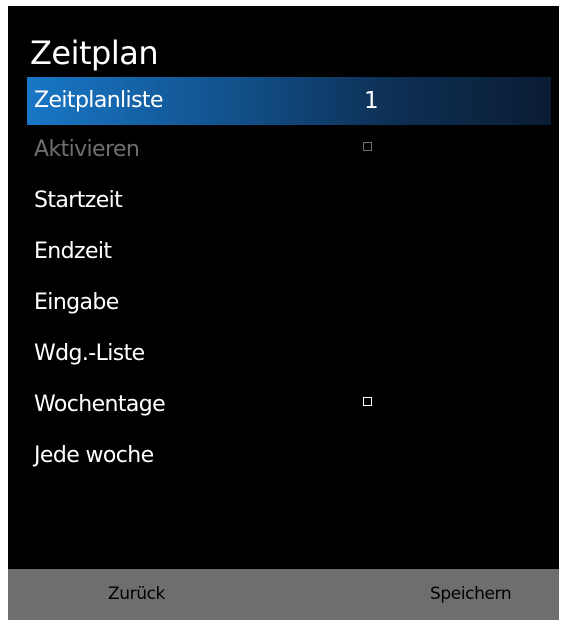 The height and width of the screenshot is (626, 566). Describe the element at coordinates (283, 456) in the screenshot. I see `menu-item-every-week: Jede woche` at that location.